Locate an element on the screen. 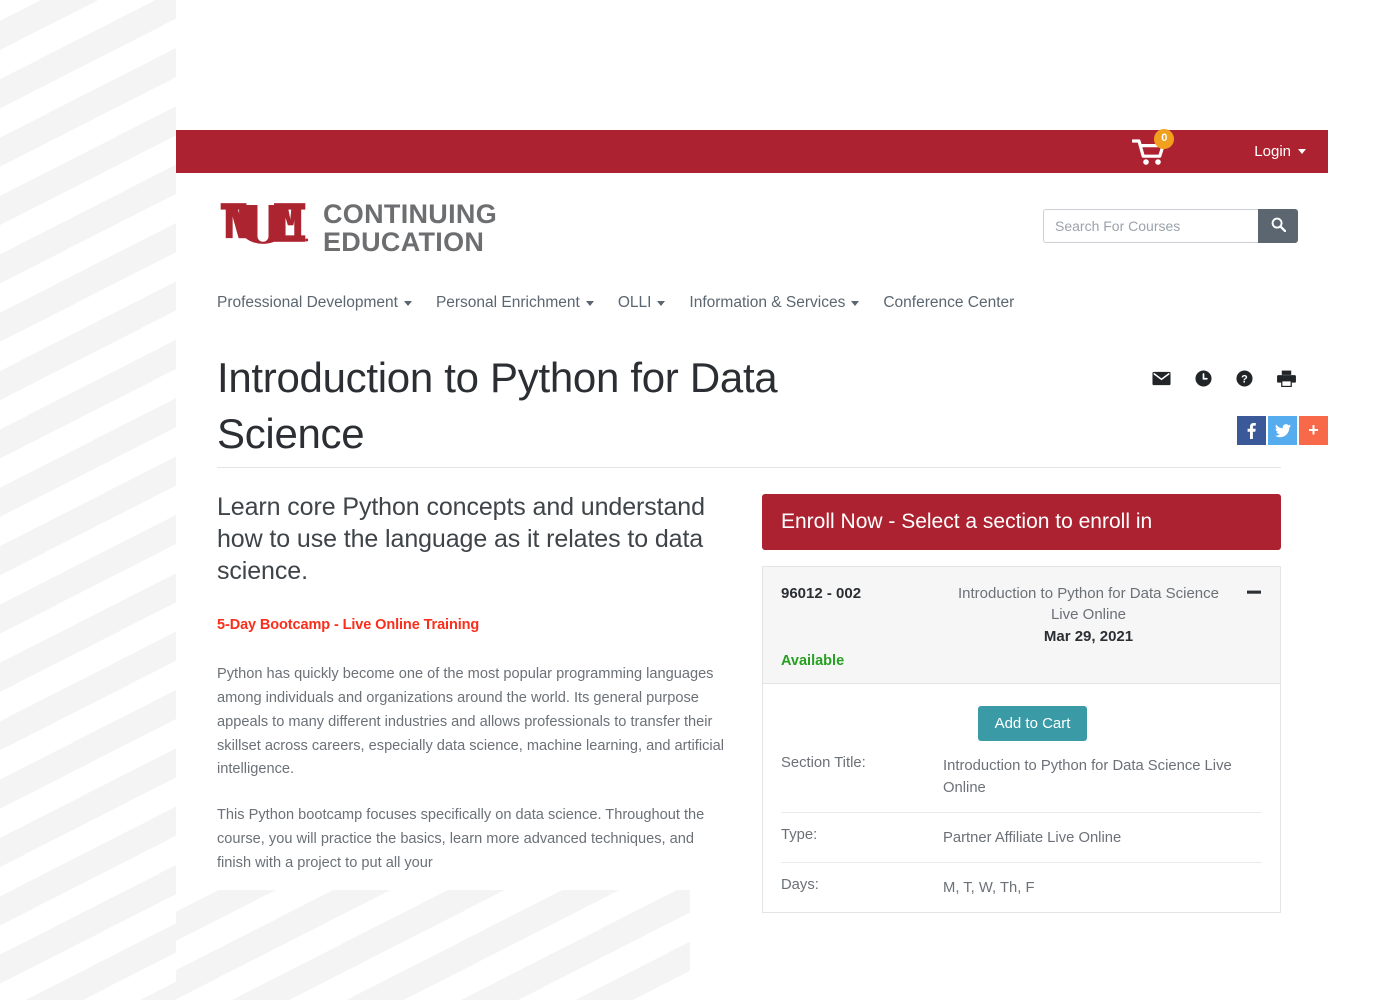 This screenshot has width=1400, height=1000. course-search is located at coordinates (1170, 226).